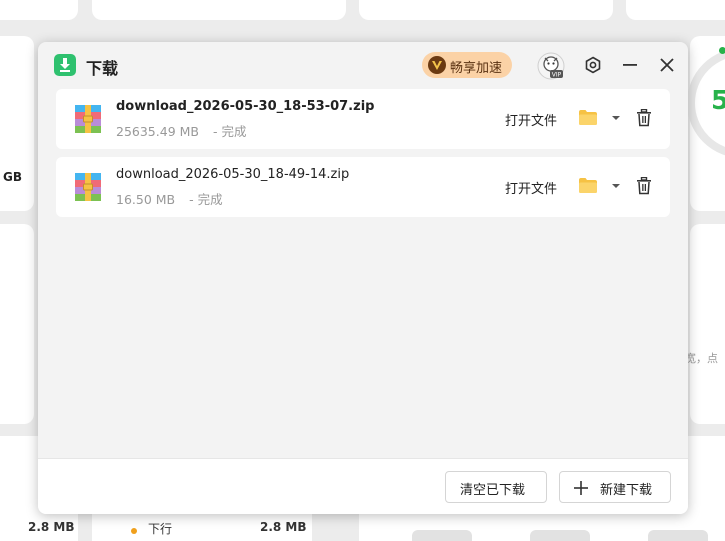 The image size is (725, 541). What do you see at coordinates (160, 529) in the screenshot?
I see `bg-bottom-label: 下行` at bounding box center [160, 529].